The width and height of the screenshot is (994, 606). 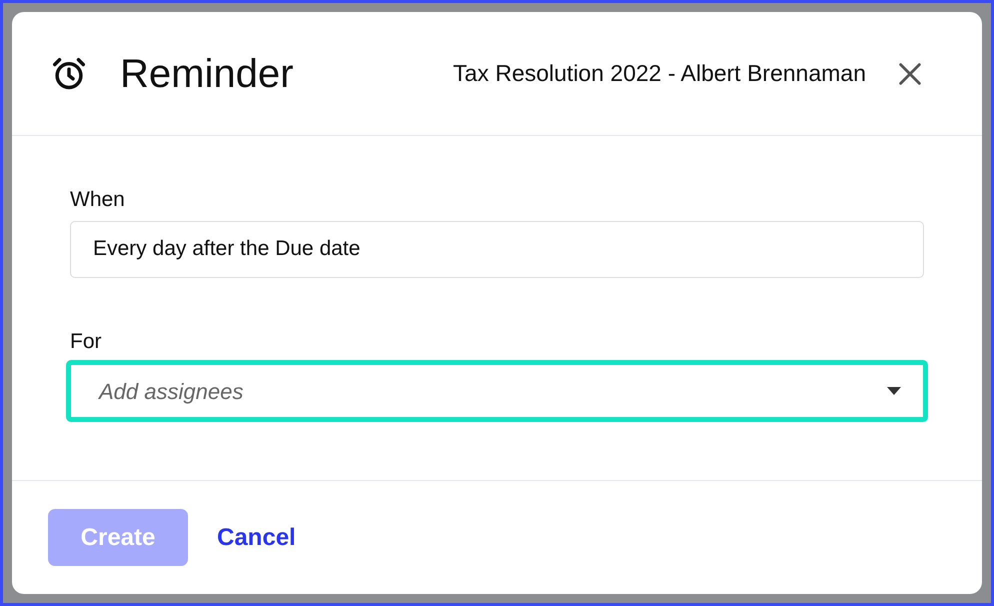 I want to click on dialog-title: Reminder, so click(x=207, y=74).